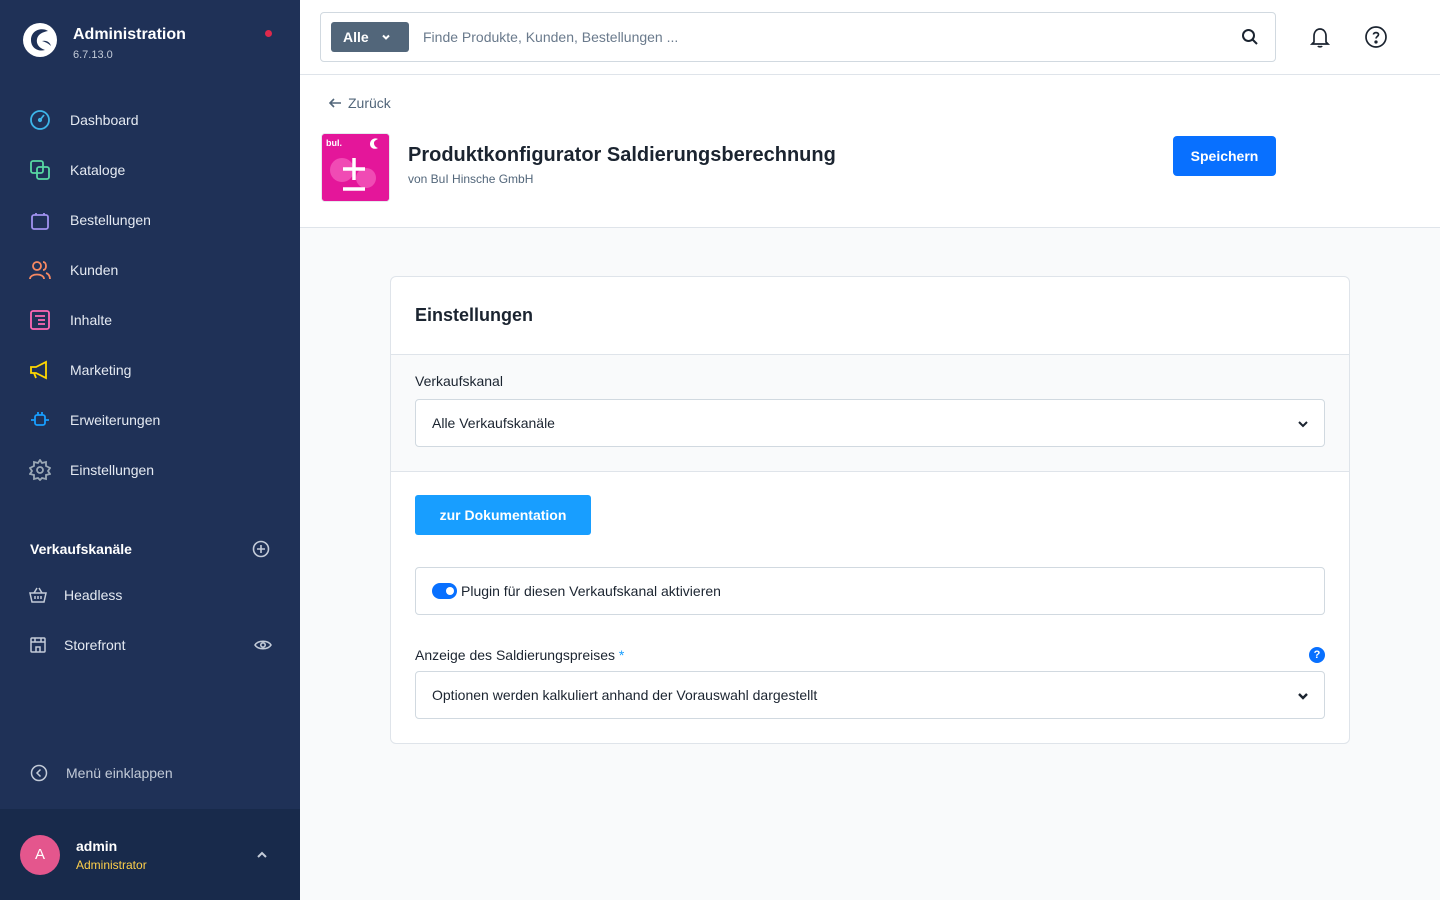 This screenshot has height=900, width=1440. Describe the element at coordinates (503, 515) in the screenshot. I see `documentation-button: zur Dokumentation` at that location.